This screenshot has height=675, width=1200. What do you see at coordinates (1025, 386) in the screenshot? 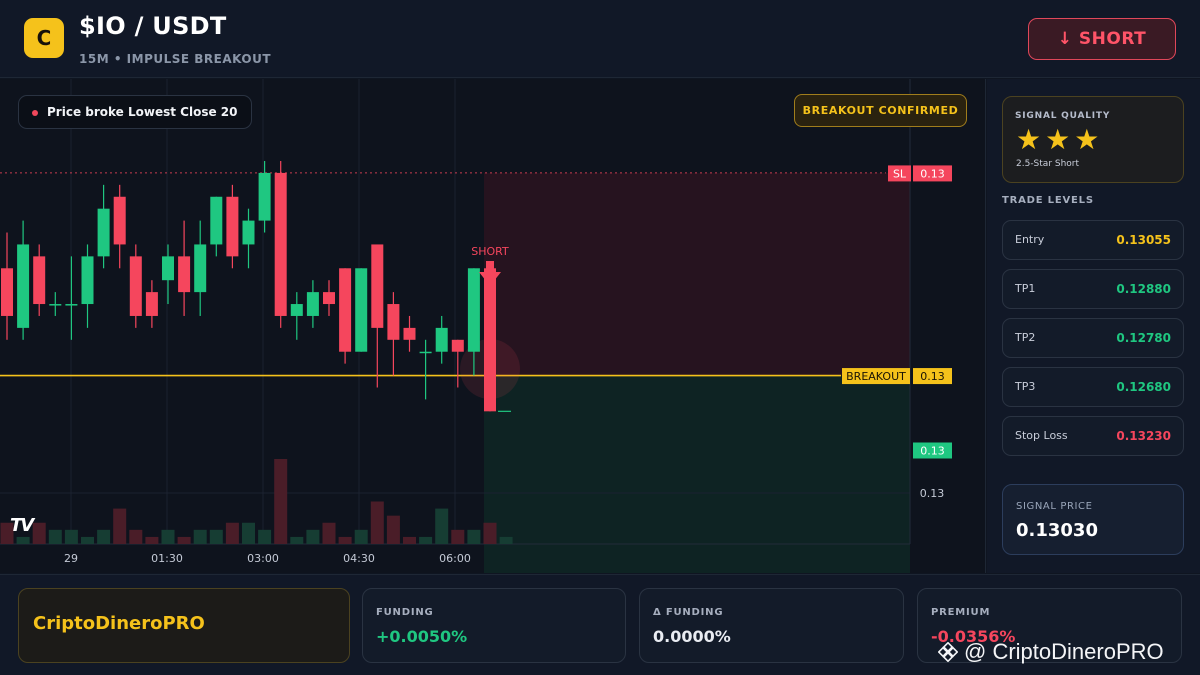
I see `trade-level-name: TP3` at bounding box center [1025, 386].